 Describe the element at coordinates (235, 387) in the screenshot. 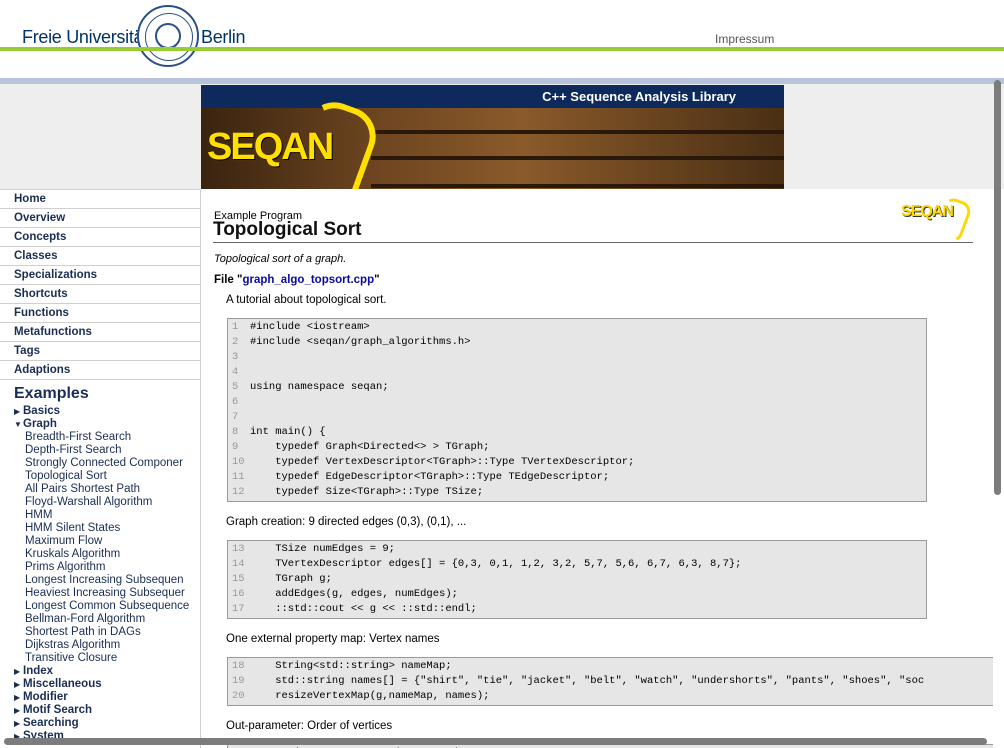

I see `line-number: 5` at that location.